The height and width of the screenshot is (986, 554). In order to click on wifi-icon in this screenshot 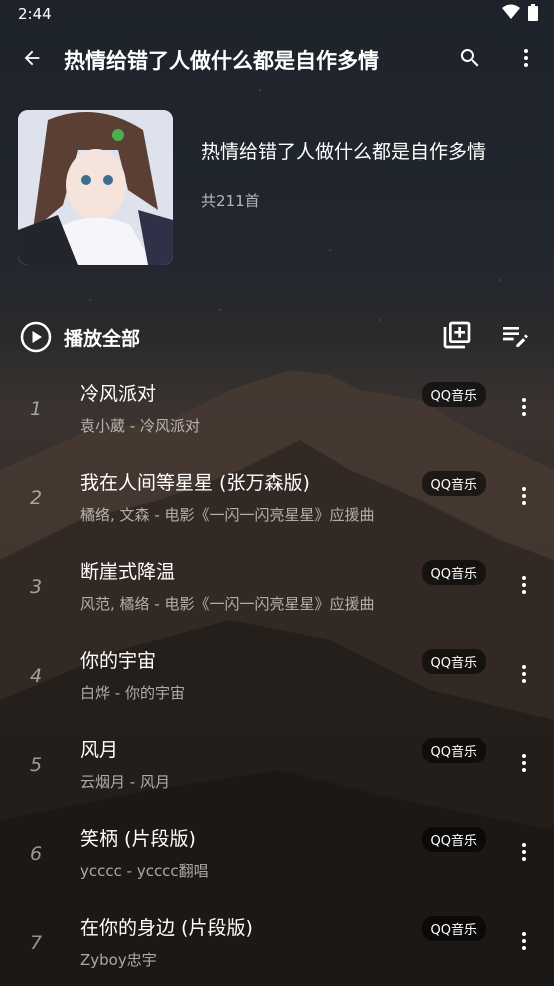, I will do `click(511, 14)`.